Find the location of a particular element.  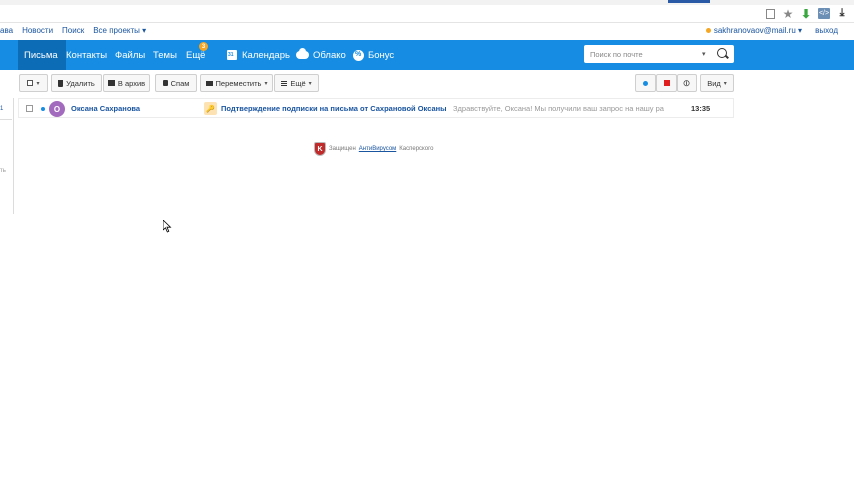

page-icon is located at coordinates (770, 14).